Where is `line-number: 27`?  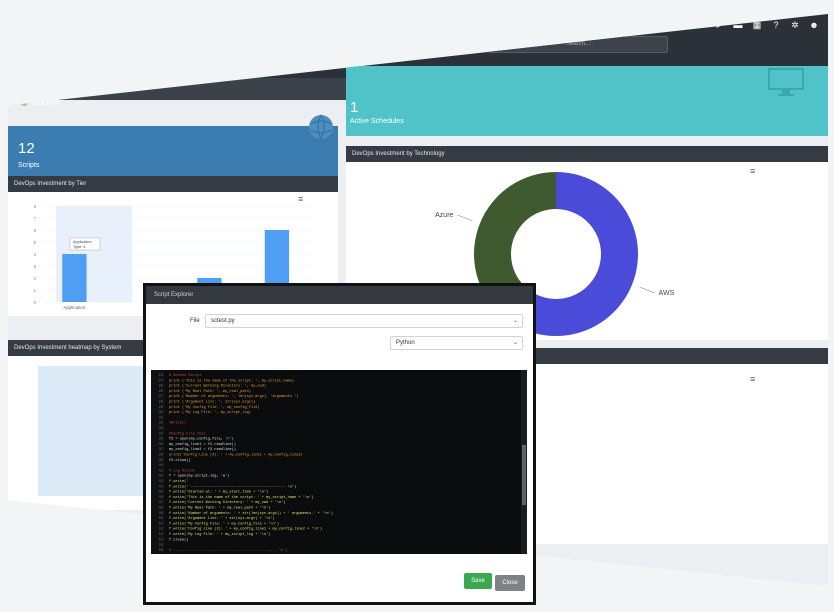 line-number: 27 is located at coordinates (161, 397).